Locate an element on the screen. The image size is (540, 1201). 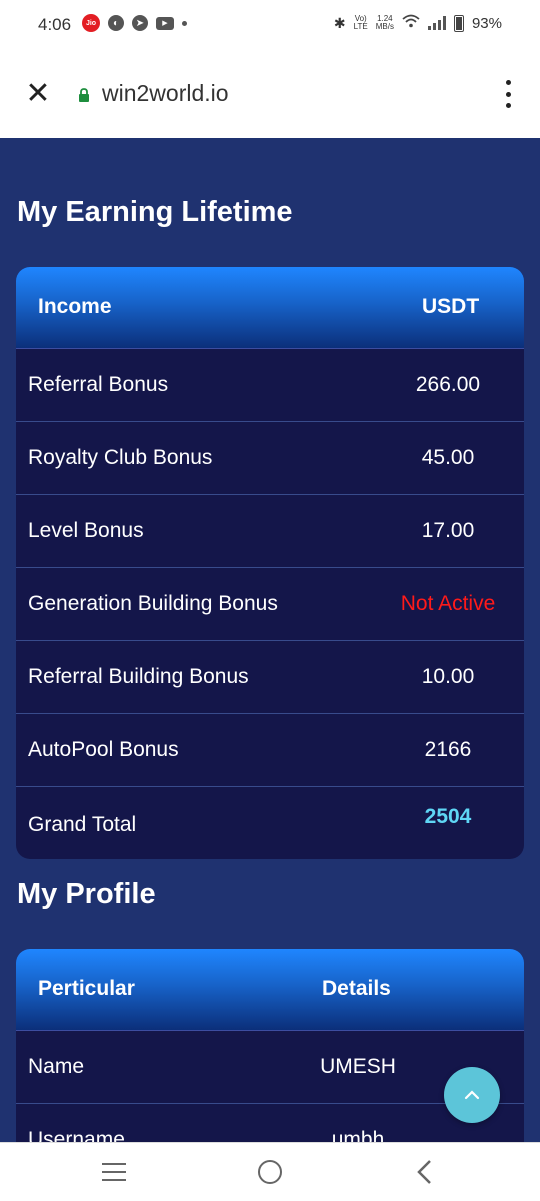
profile-section-title: My Profile is located at coordinates (86, 894).